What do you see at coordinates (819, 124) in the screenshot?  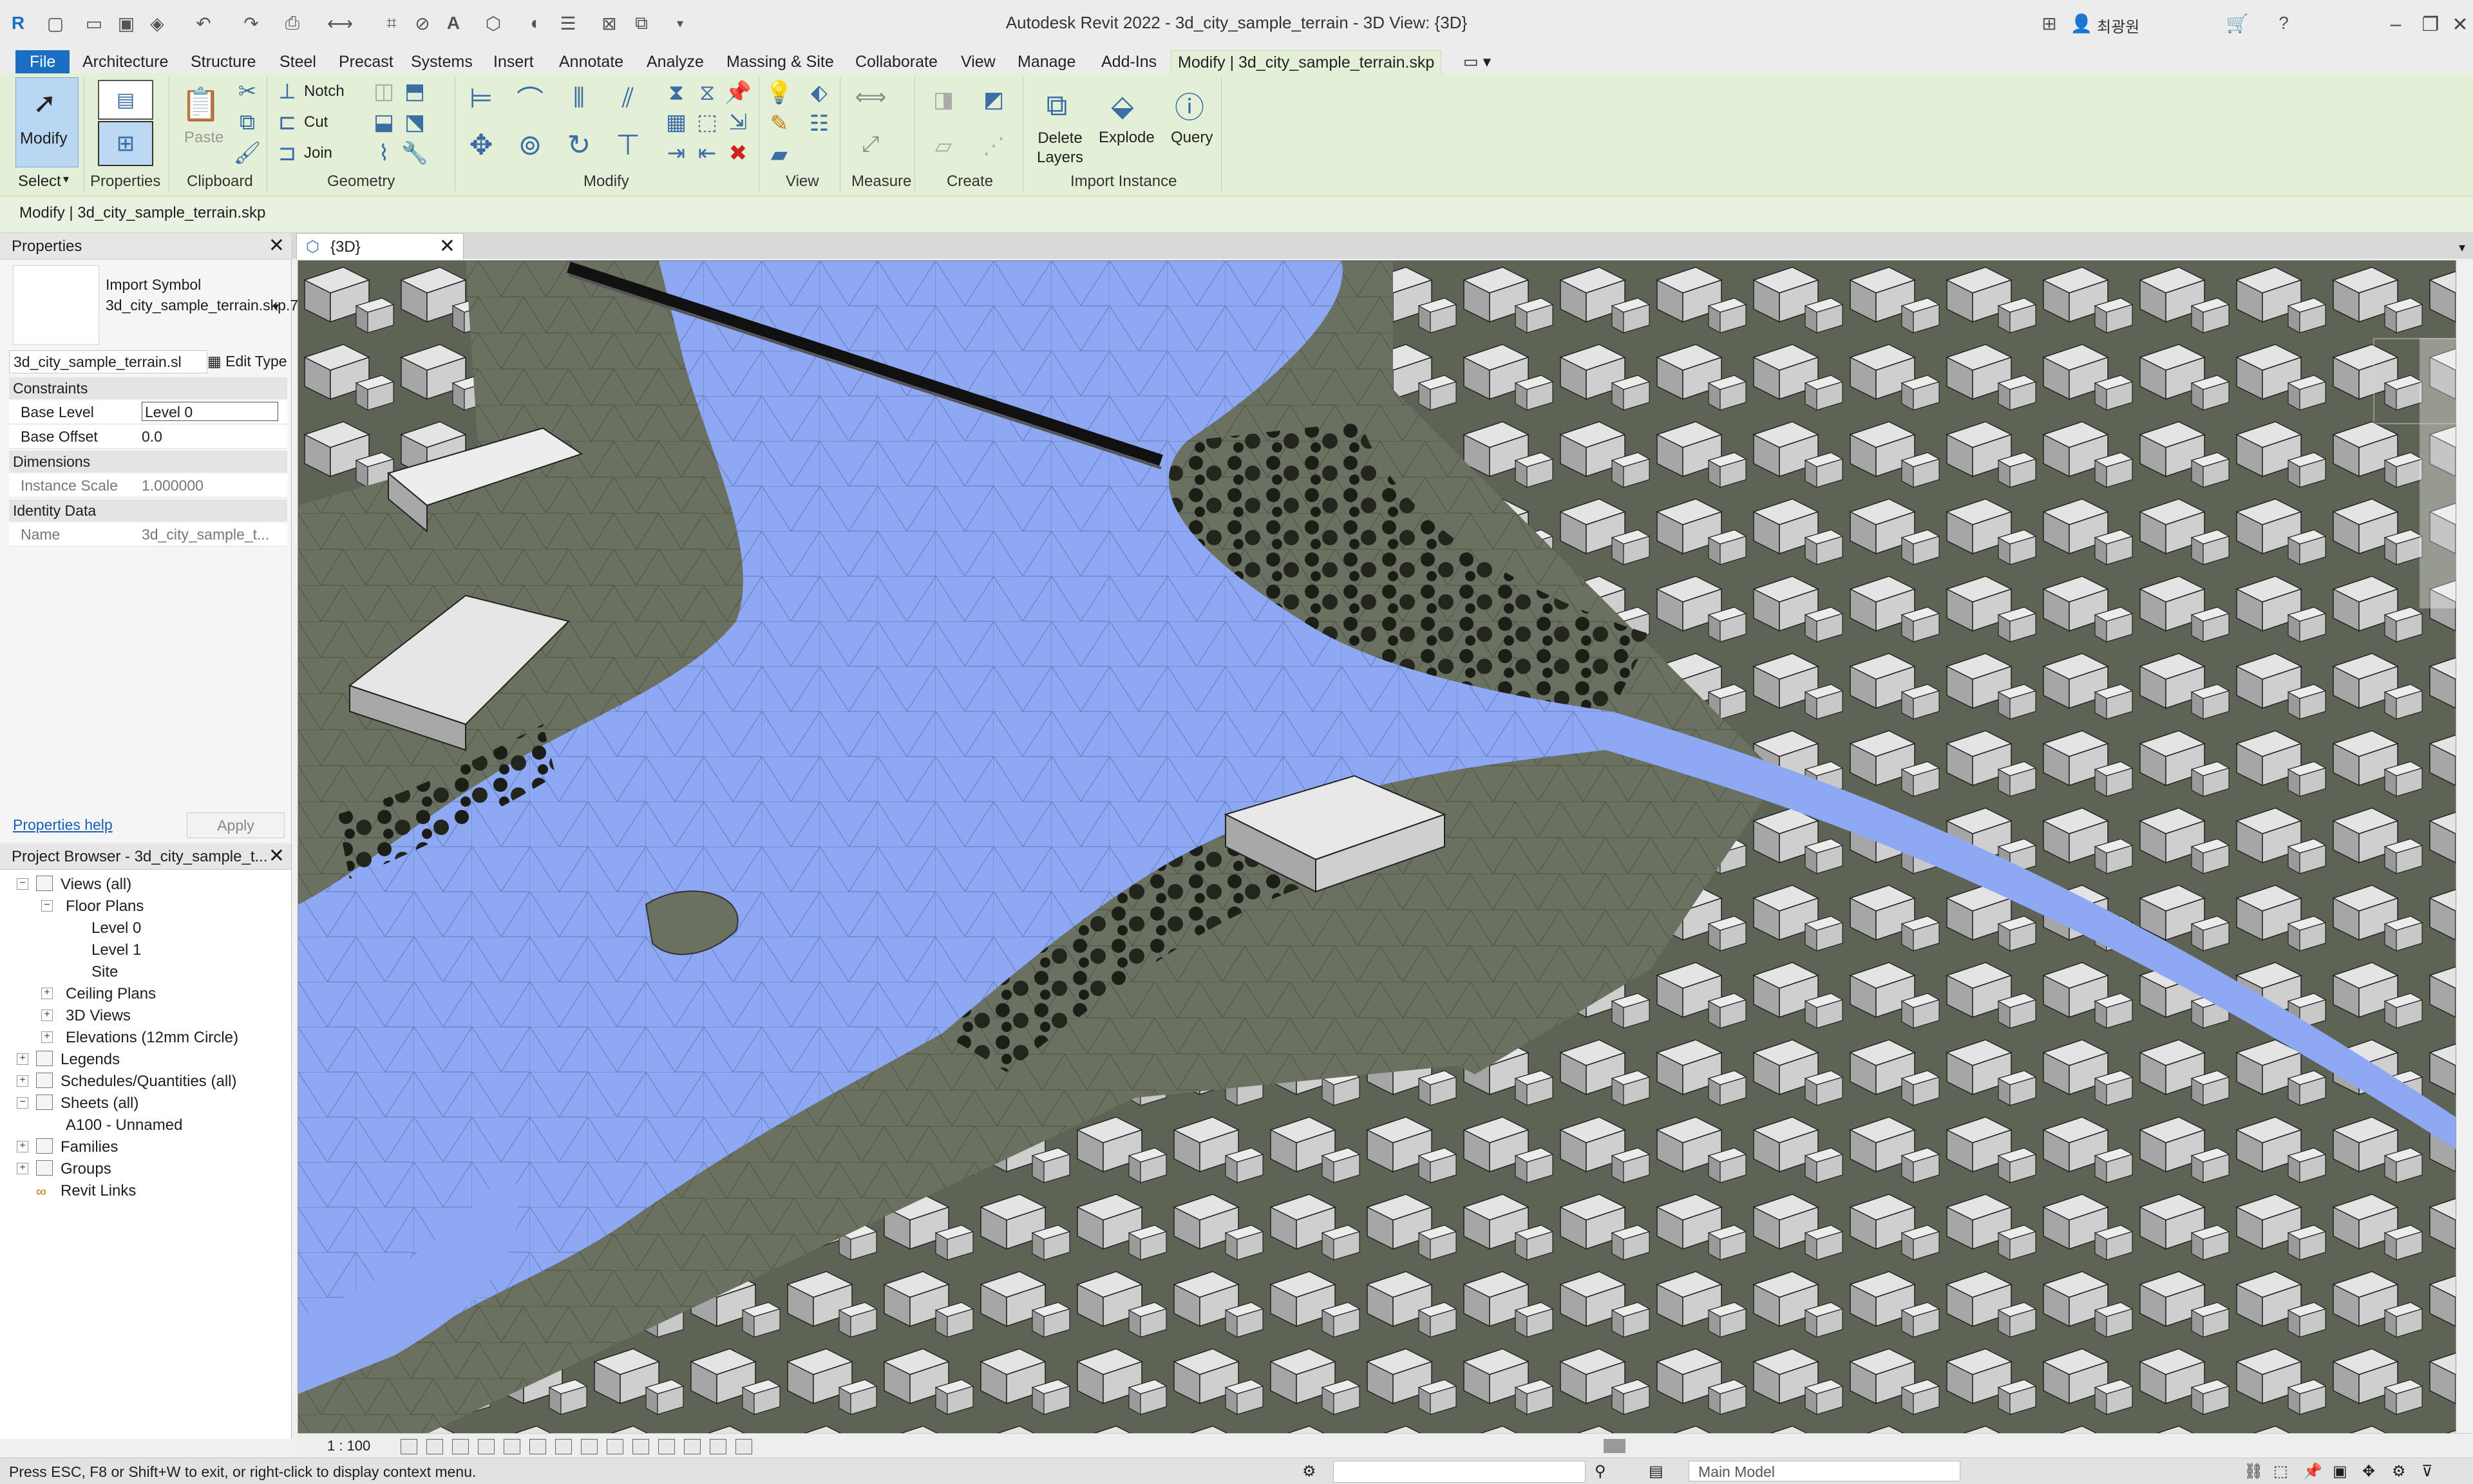 I see `view-filter-icon: ☷` at bounding box center [819, 124].